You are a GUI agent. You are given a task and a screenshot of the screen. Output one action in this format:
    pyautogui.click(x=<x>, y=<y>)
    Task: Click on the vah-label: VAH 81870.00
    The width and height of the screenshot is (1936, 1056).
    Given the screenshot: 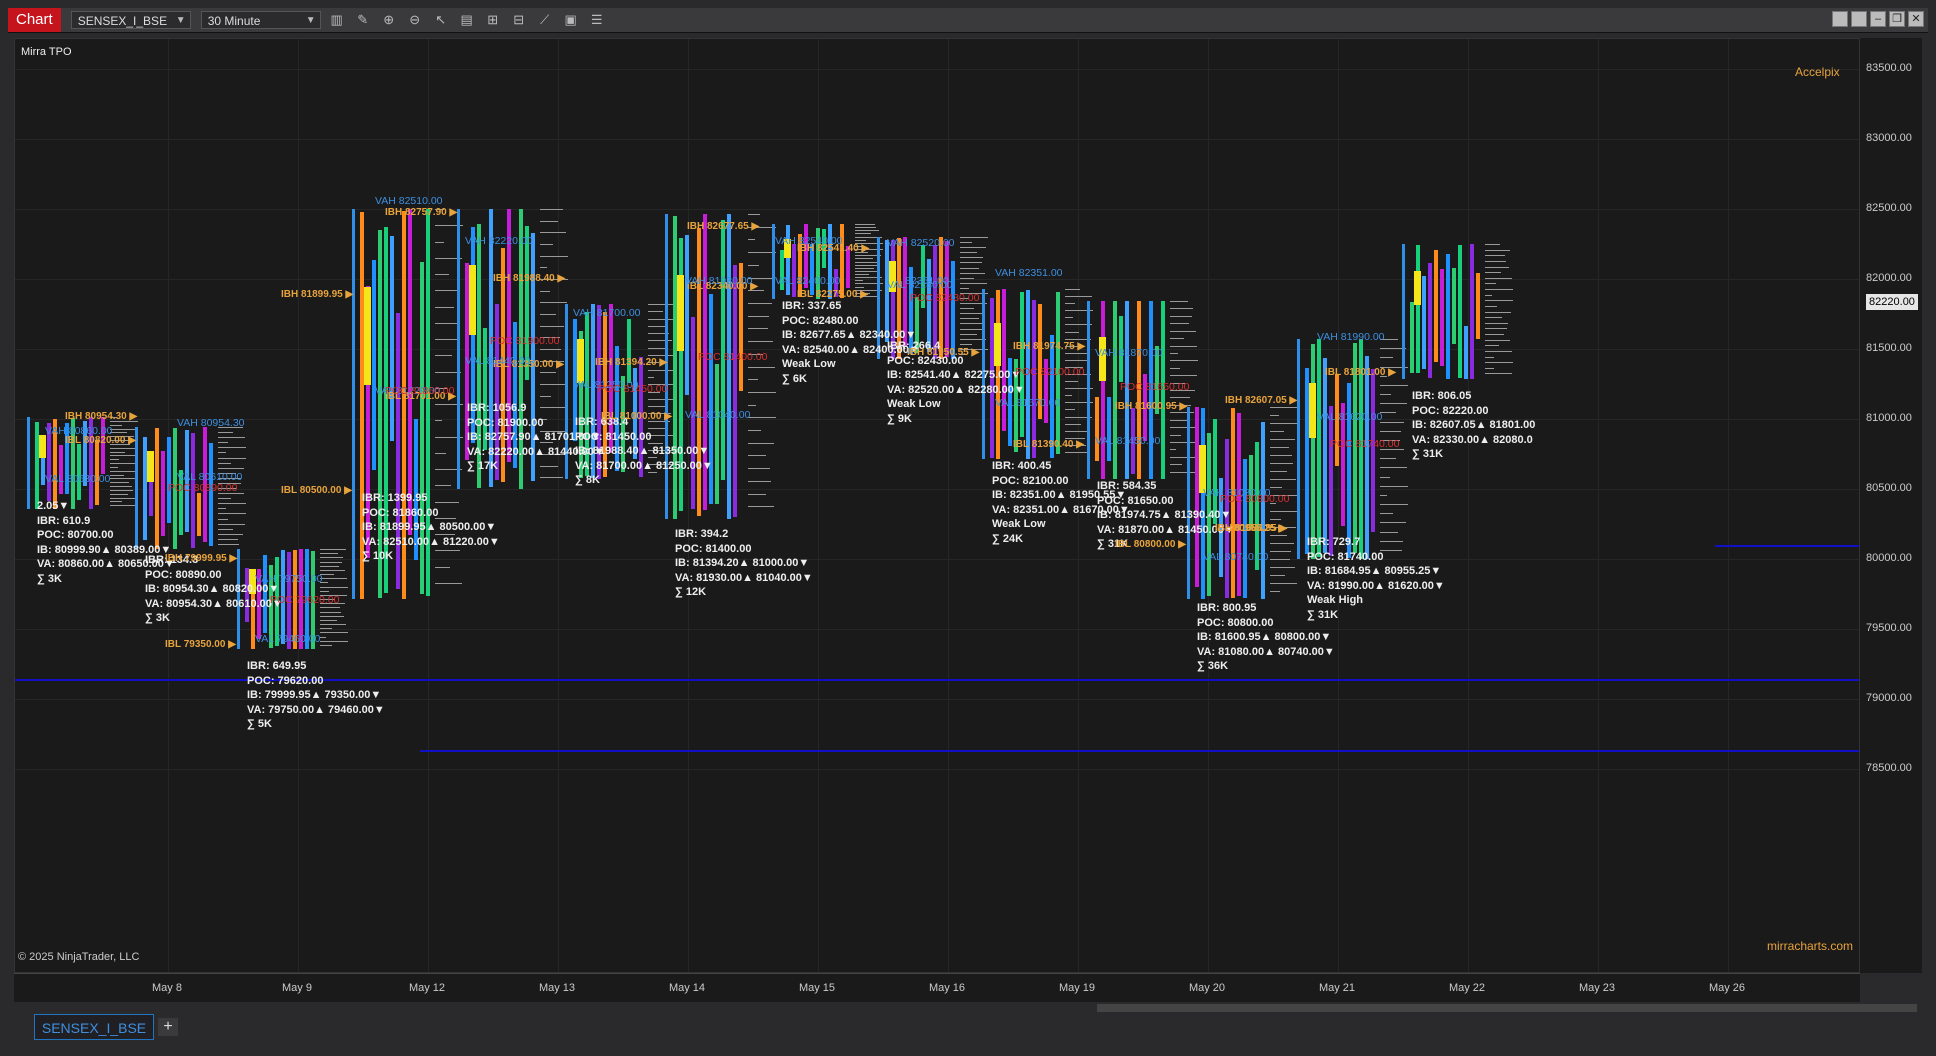 What is the action you would take?
    pyautogui.click(x=1129, y=353)
    